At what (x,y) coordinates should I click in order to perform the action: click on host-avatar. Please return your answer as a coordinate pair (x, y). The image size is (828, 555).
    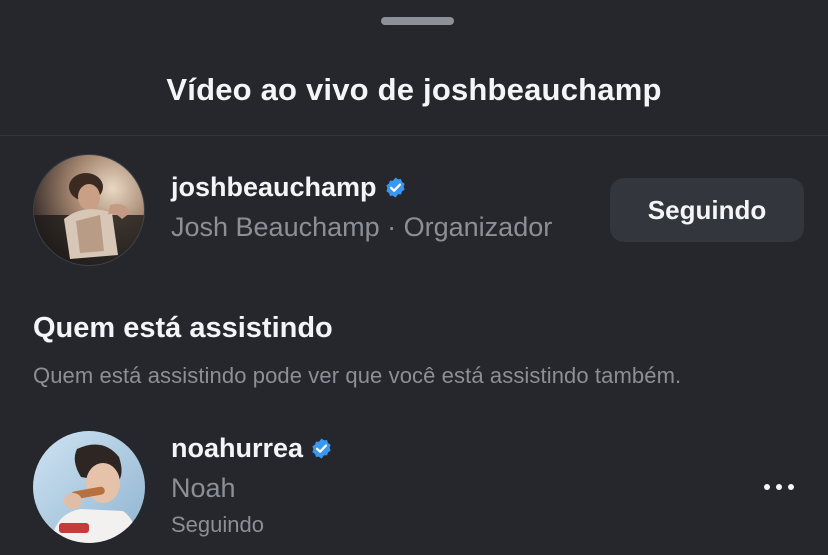
    Looking at the image, I should click on (89, 210).